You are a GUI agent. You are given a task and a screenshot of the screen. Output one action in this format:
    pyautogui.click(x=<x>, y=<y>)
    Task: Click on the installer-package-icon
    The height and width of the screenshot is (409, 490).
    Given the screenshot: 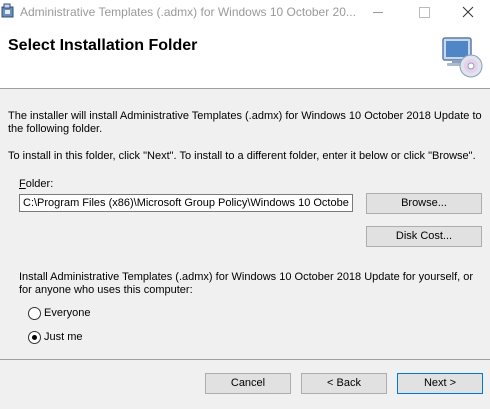 What is the action you would take?
    pyautogui.click(x=7, y=10)
    